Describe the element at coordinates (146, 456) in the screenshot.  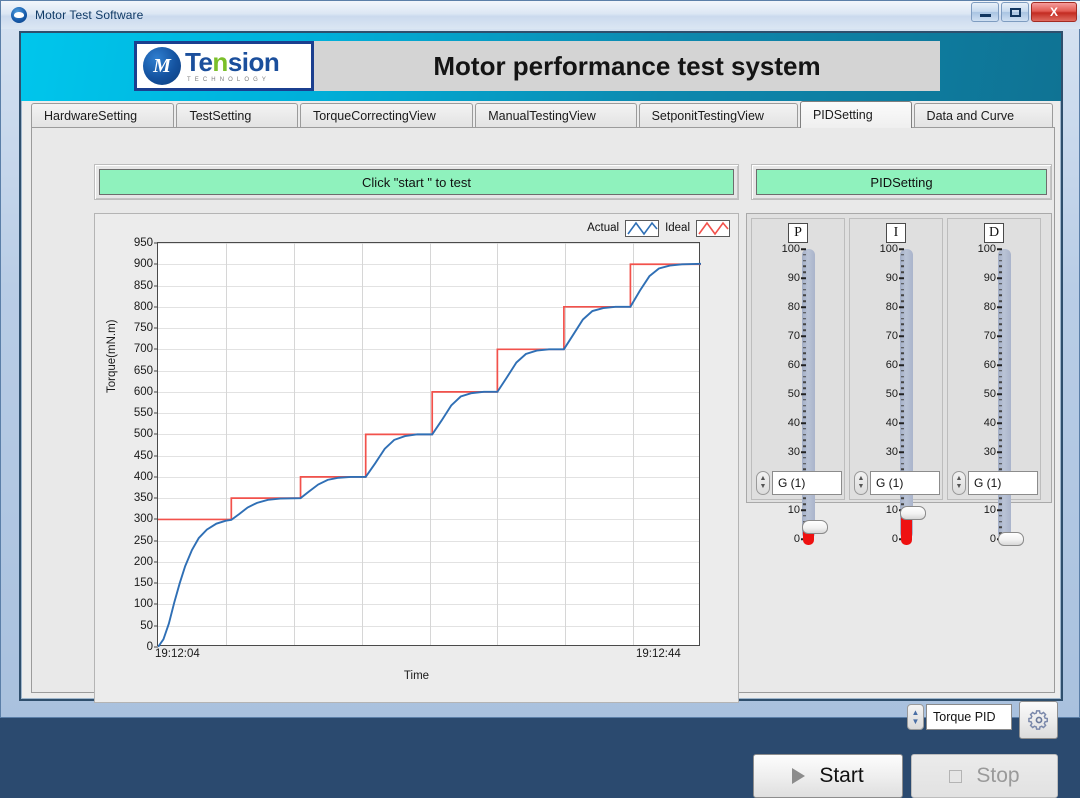
I see `y-tick-label: 450` at that location.